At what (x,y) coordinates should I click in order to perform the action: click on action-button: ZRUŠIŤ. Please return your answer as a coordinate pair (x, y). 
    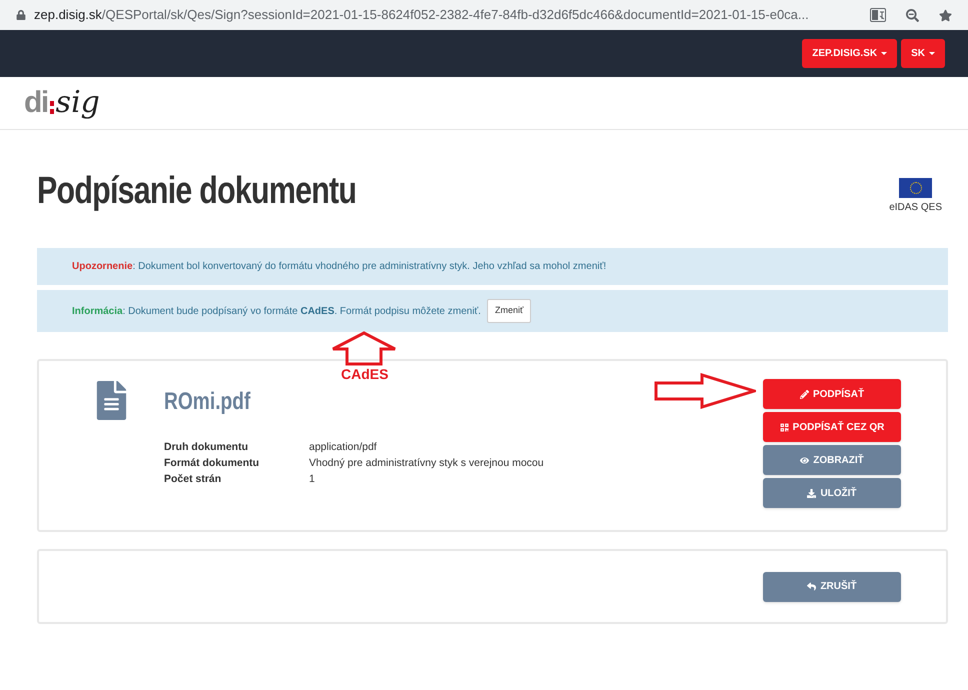
    Looking at the image, I should click on (832, 587).